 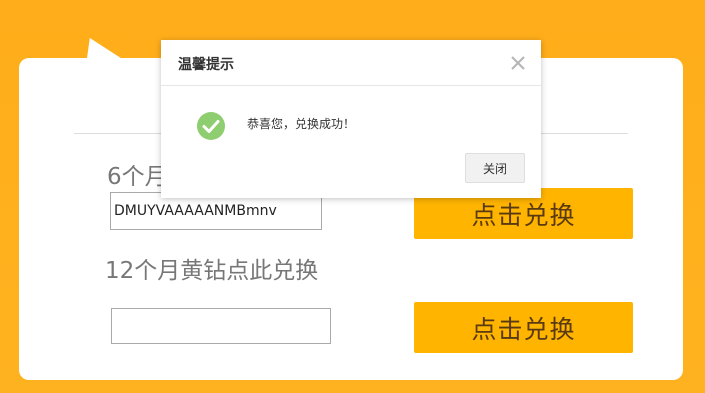 I want to click on offer-12-month-redeem-button: 点击兑换, so click(x=523, y=327).